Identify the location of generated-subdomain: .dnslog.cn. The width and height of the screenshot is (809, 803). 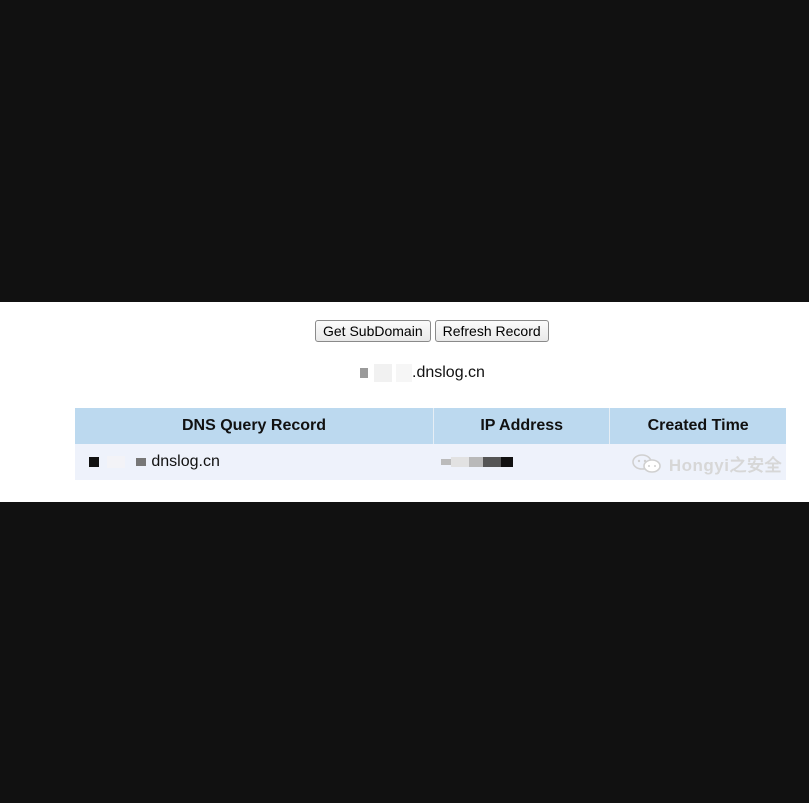
(422, 373).